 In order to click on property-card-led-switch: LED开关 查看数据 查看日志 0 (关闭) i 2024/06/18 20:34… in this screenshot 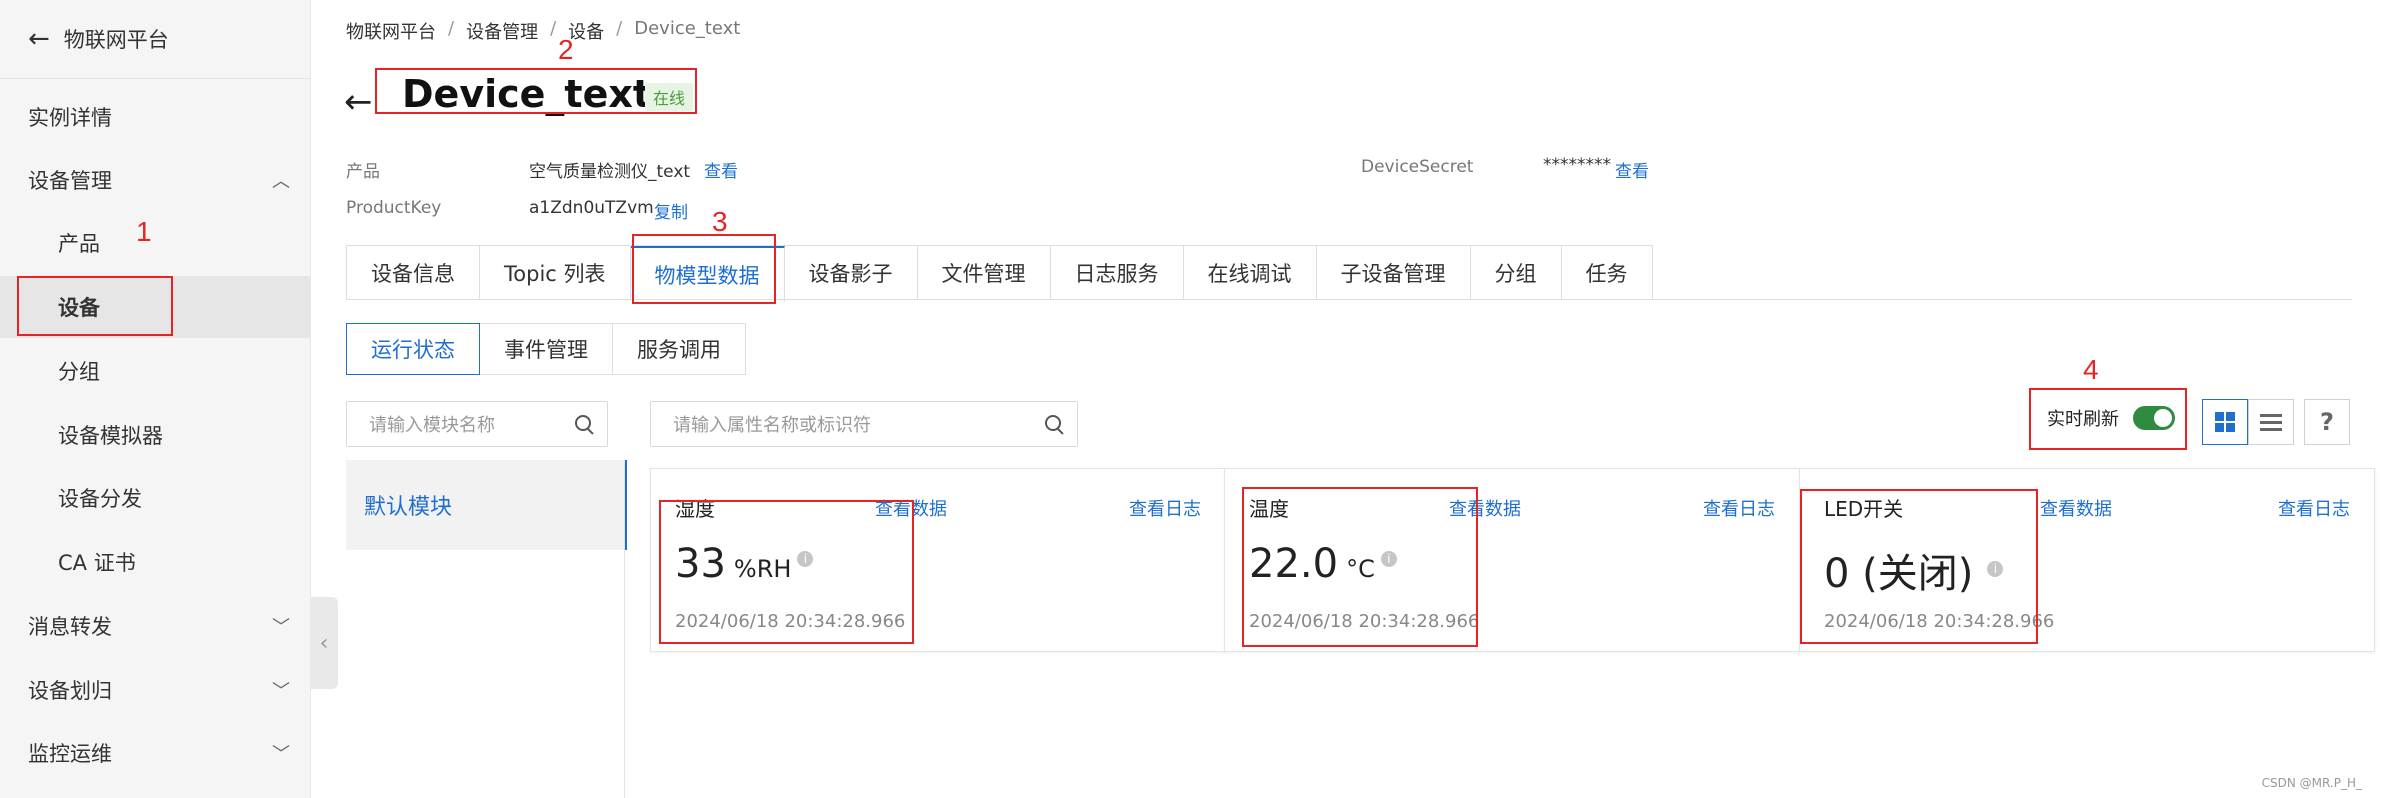, I will do `click(2087, 560)`.